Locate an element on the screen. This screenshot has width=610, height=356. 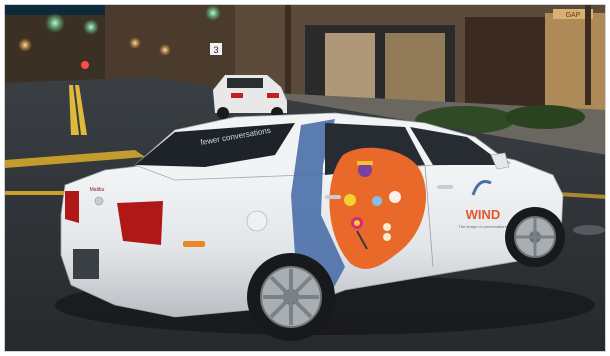
fuel-door is located at coordinates (257, 221).